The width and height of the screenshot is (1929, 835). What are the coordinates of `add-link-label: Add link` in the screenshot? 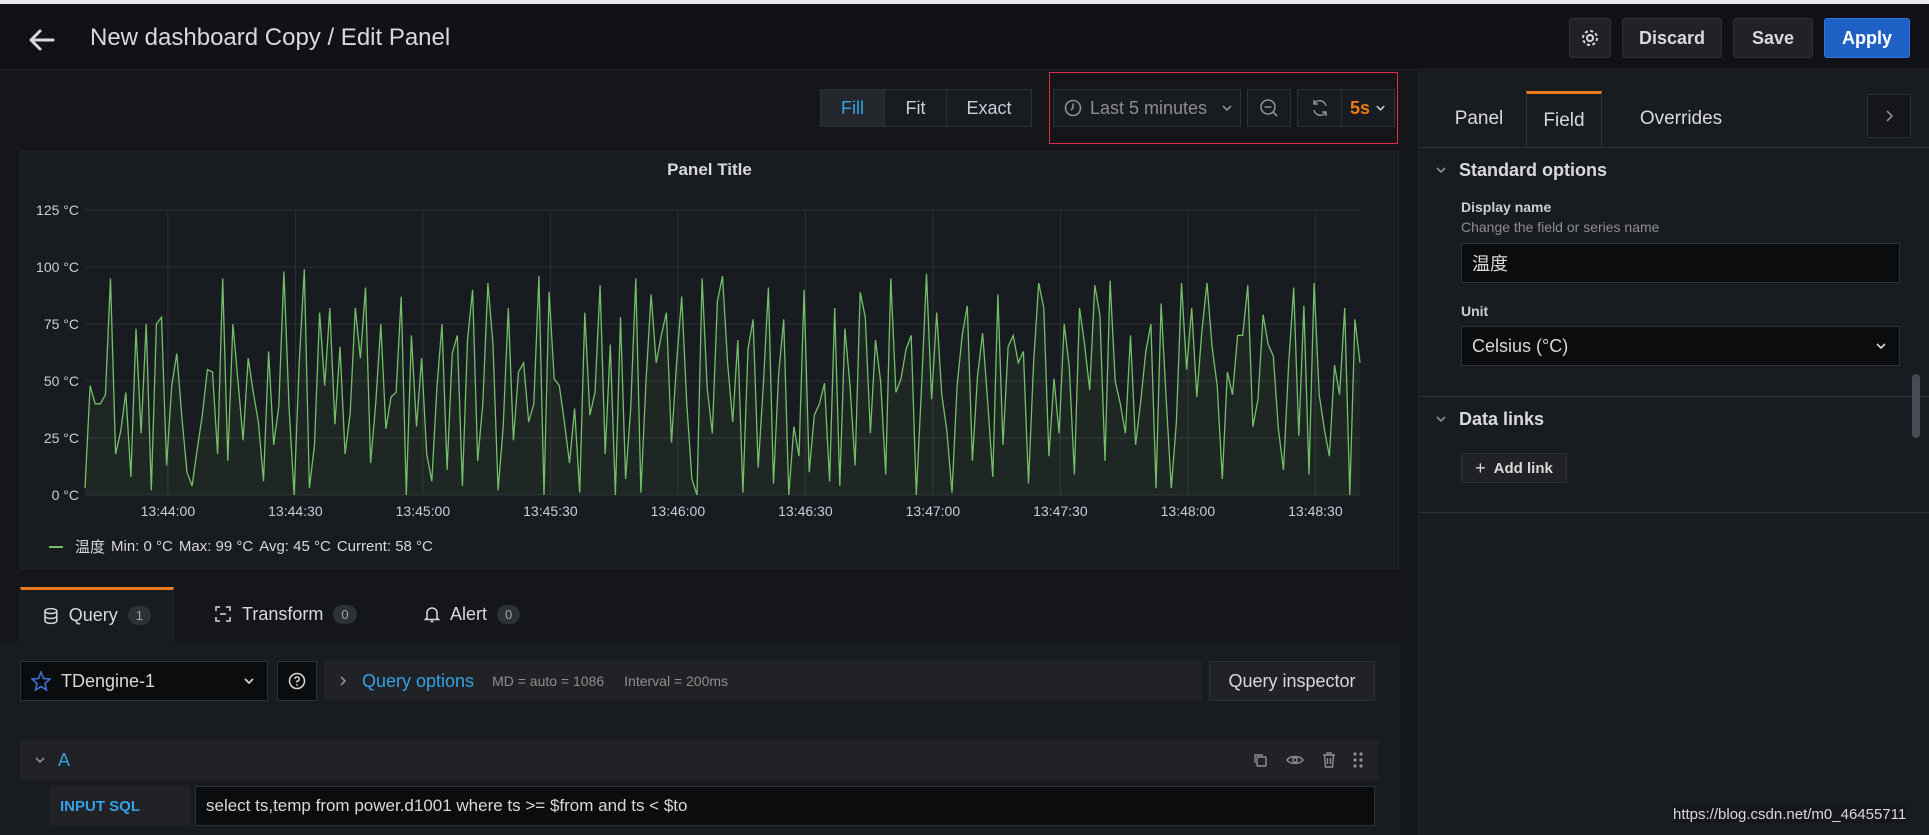 It's located at (1523, 468).